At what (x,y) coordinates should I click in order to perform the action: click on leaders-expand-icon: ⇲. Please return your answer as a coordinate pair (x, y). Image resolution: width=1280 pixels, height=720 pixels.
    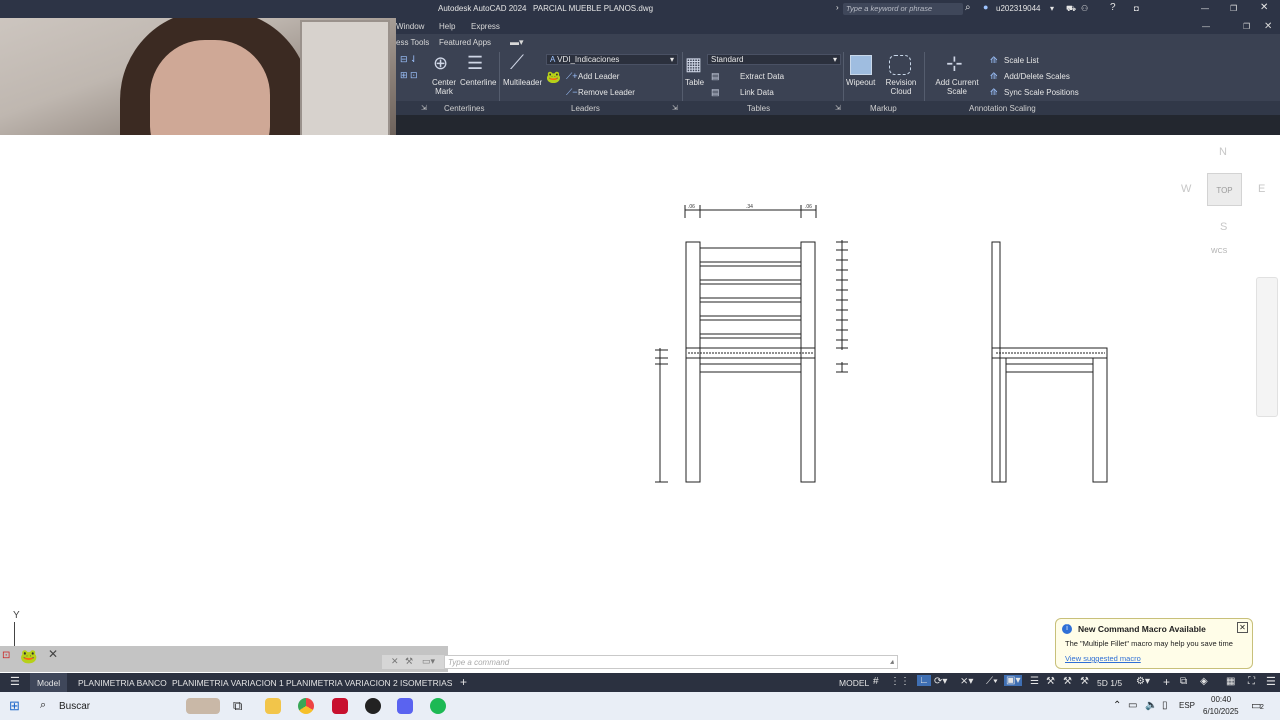
    Looking at the image, I should click on (675, 108).